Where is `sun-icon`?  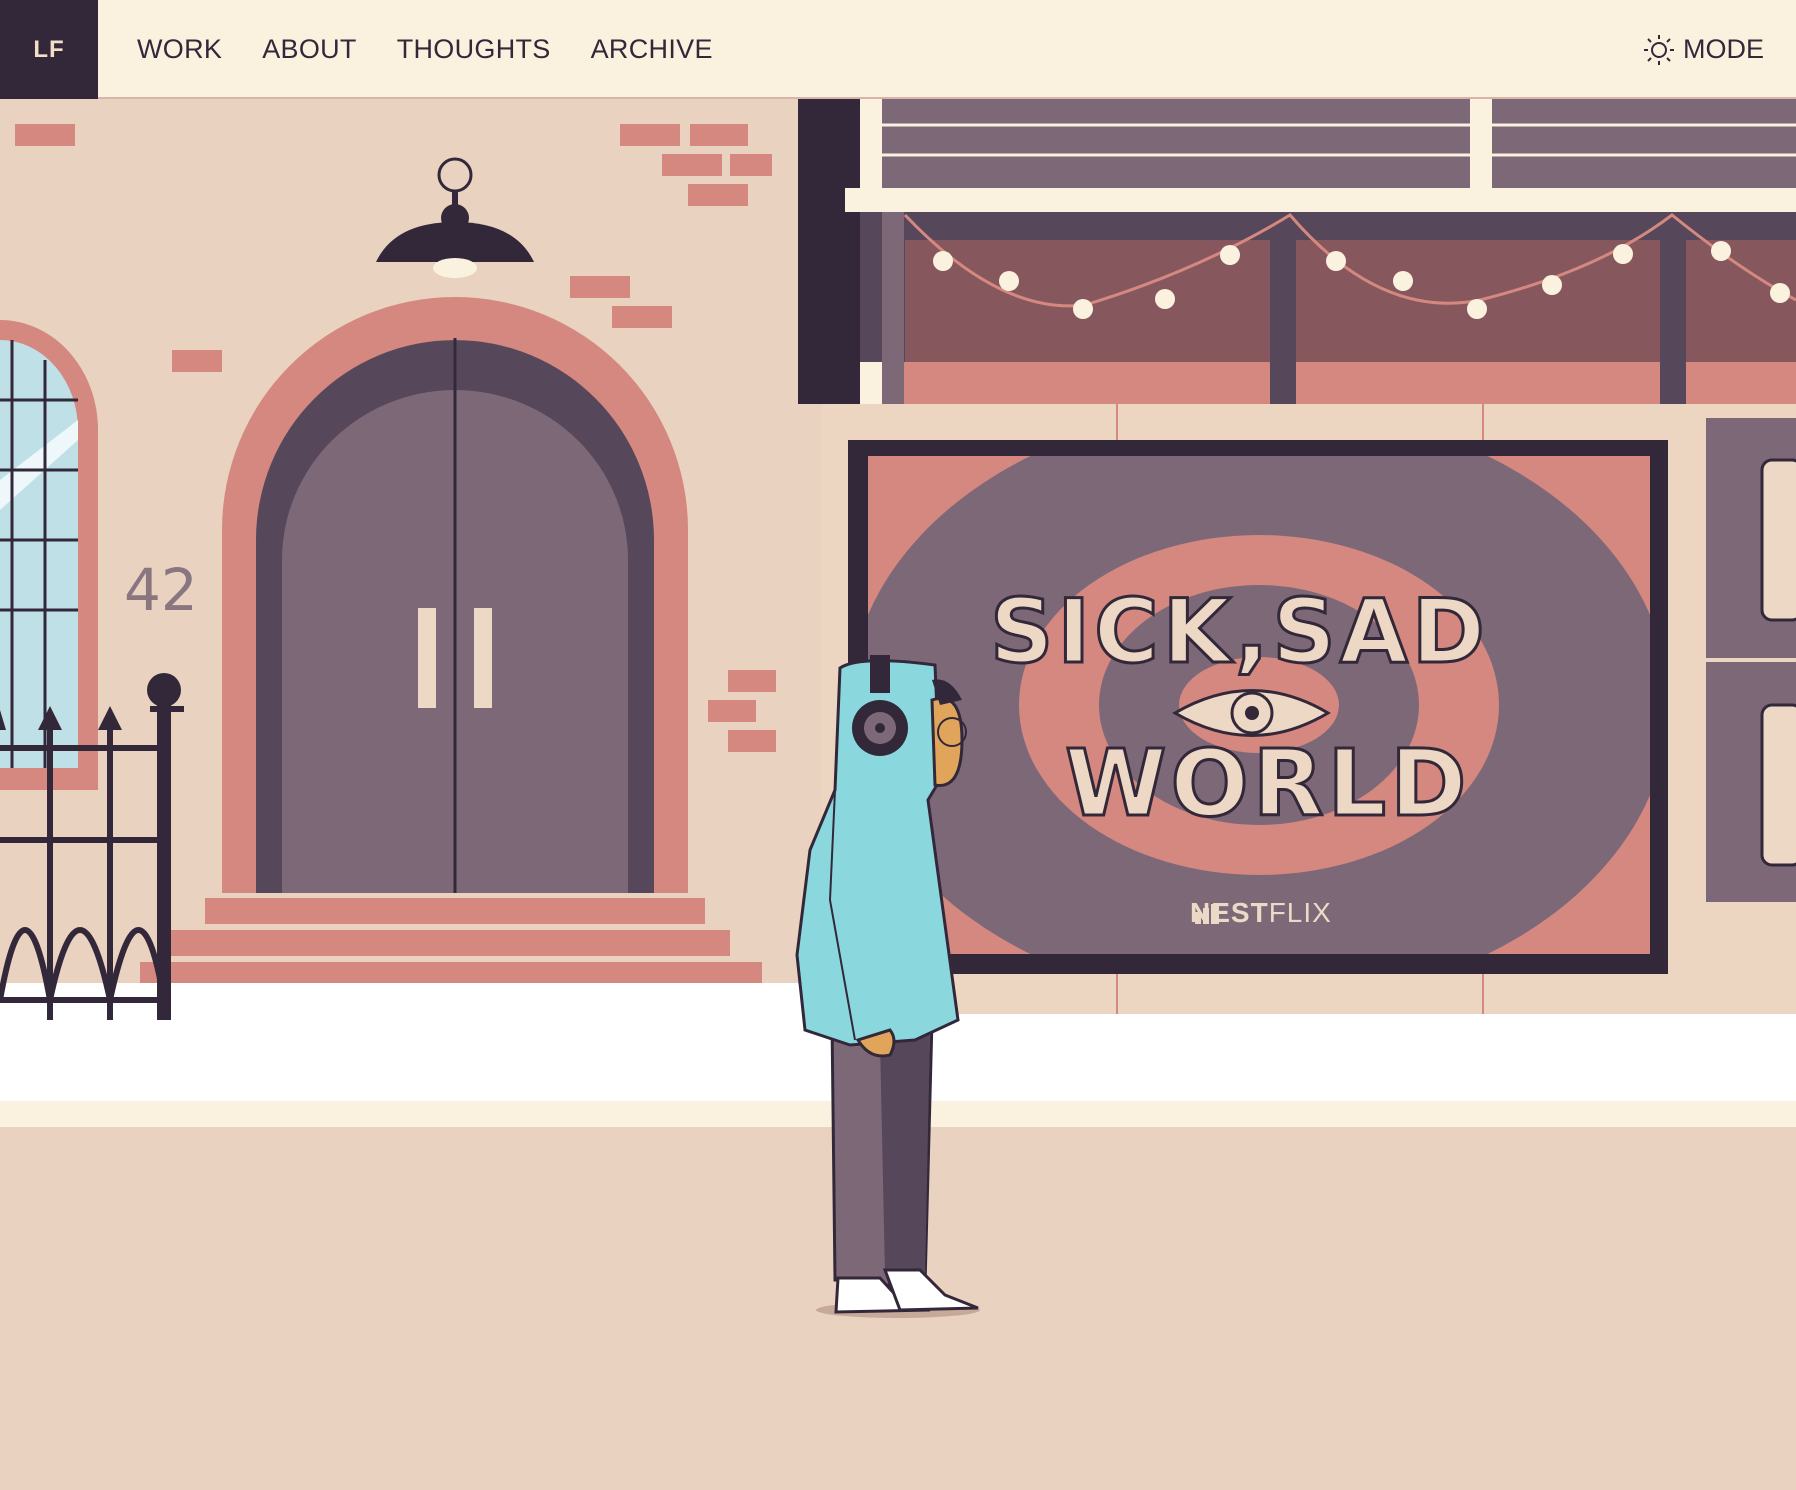 sun-icon is located at coordinates (1659, 49).